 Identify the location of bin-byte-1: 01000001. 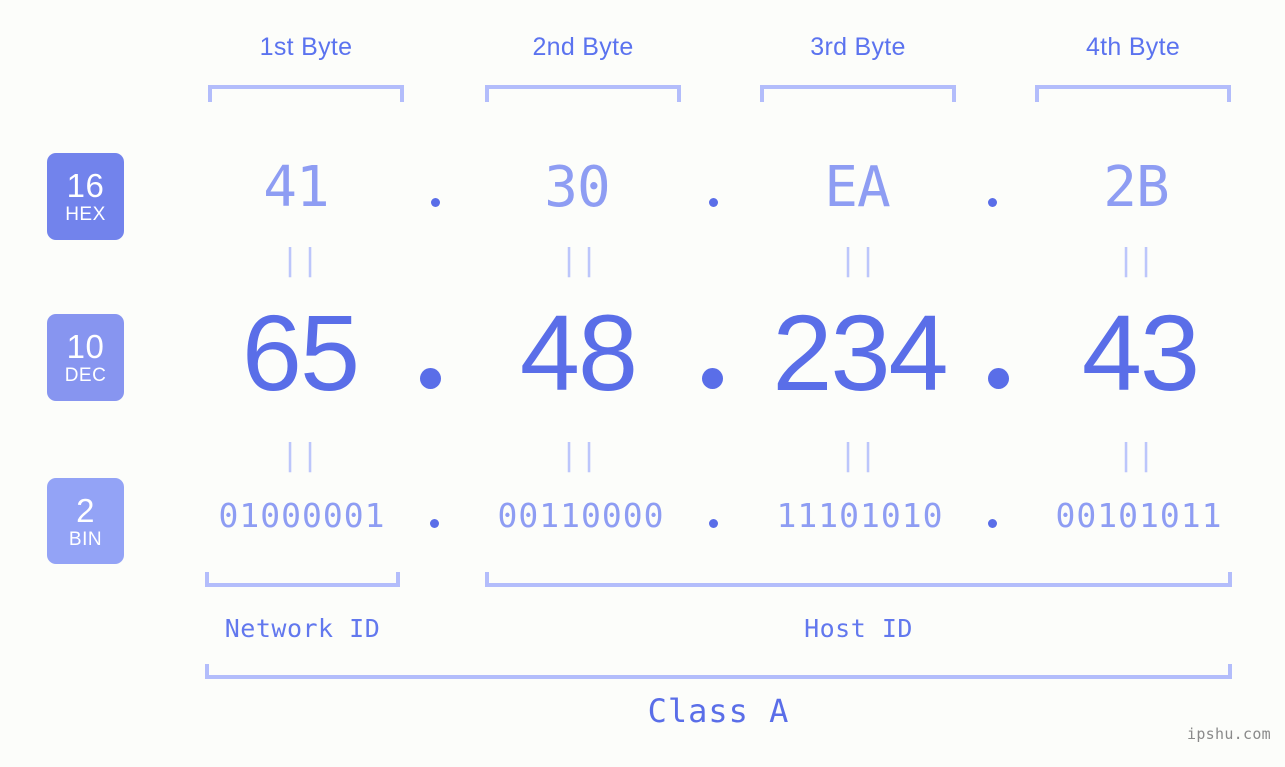
(302, 515).